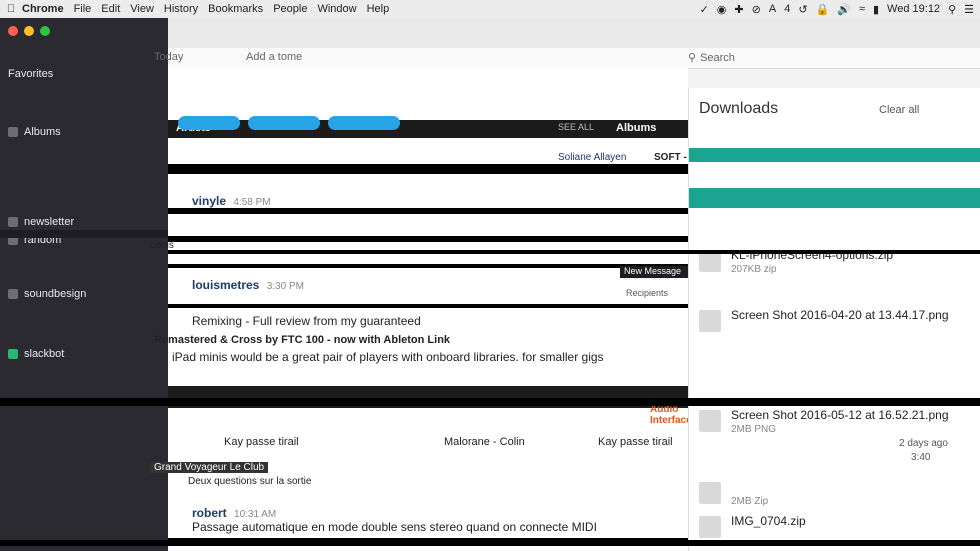 This screenshot has height=551, width=980. Describe the element at coordinates (876, 9) in the screenshot. I see `battery-icon: ▮` at that location.